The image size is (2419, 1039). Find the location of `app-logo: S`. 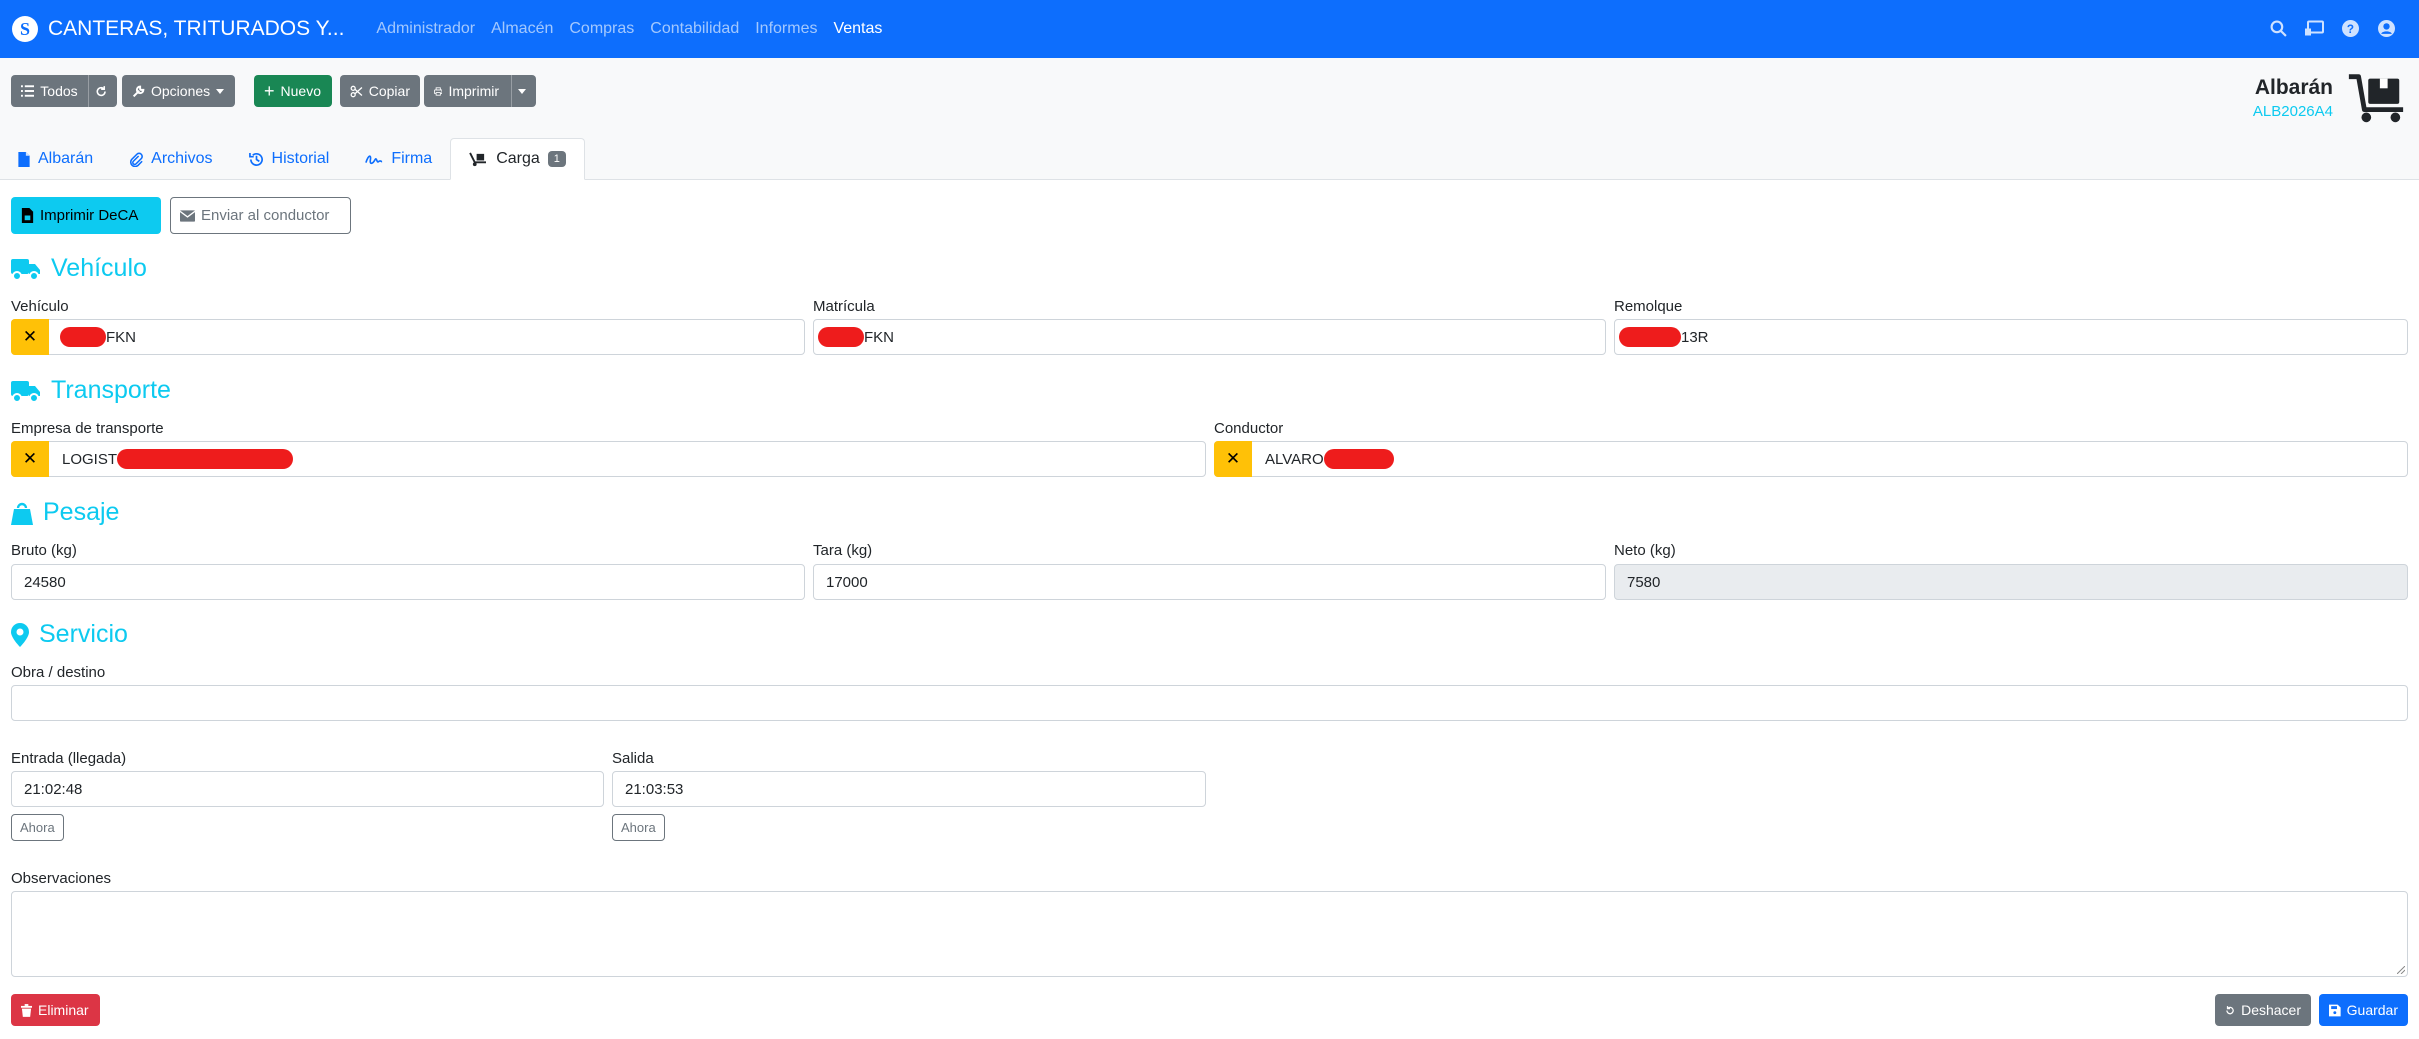

app-logo: S is located at coordinates (25, 29).